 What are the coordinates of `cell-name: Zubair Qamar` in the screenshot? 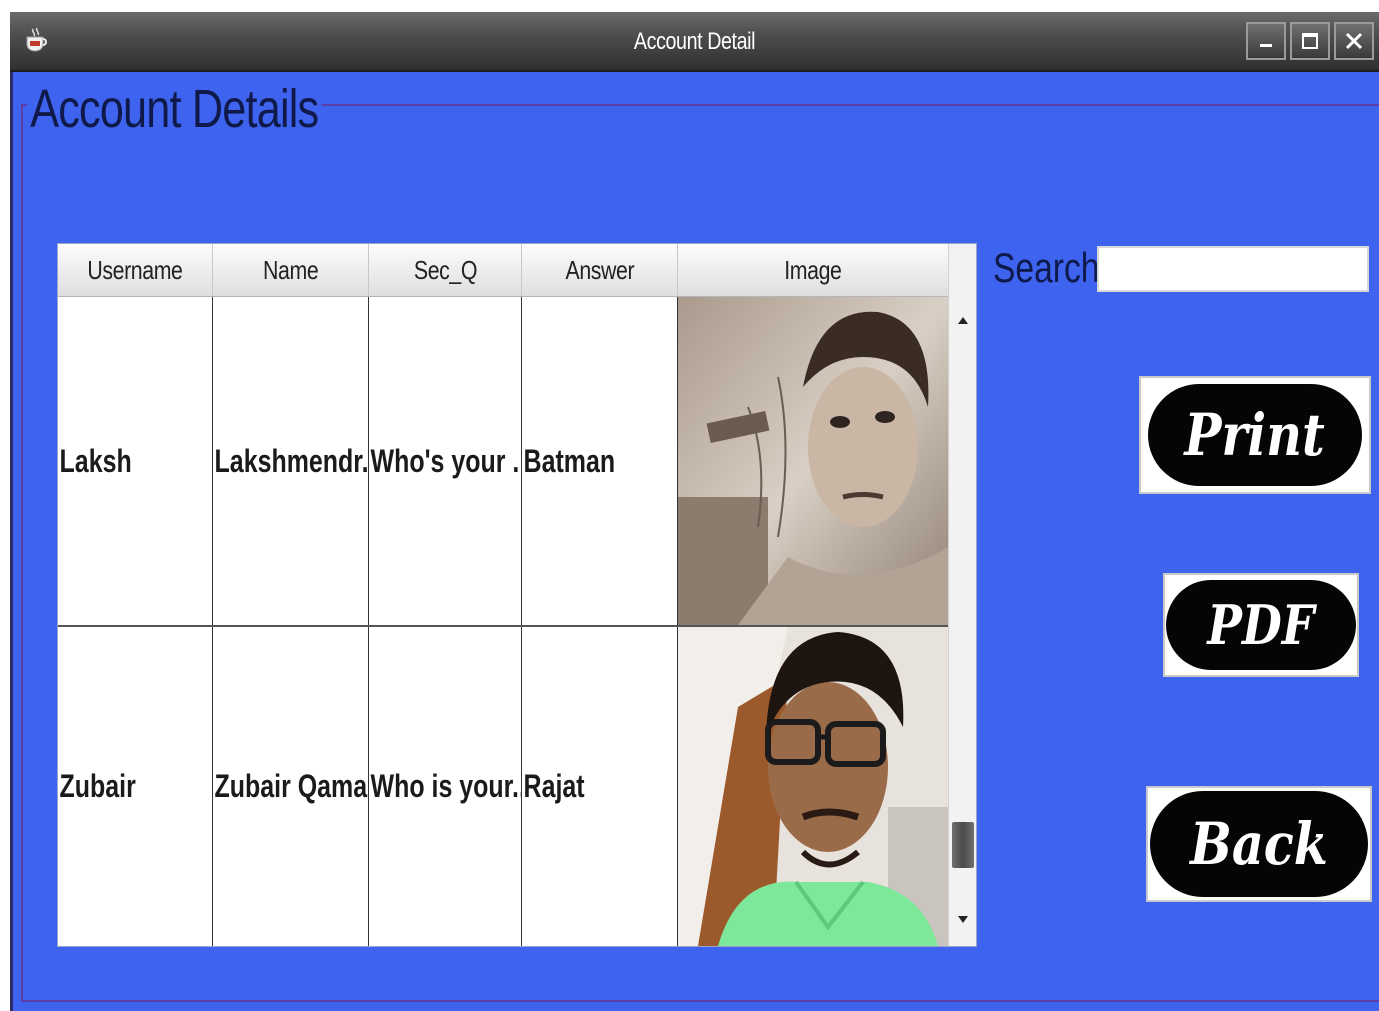 It's located at (291, 786).